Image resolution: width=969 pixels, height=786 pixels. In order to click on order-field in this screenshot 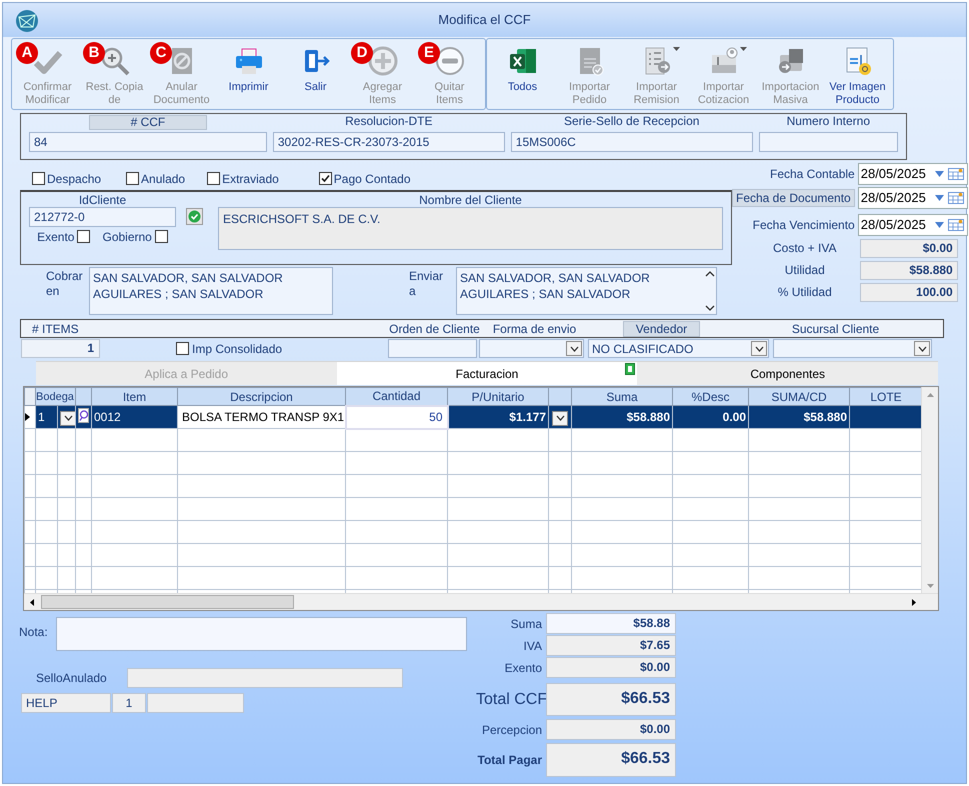, I will do `click(432, 348)`.